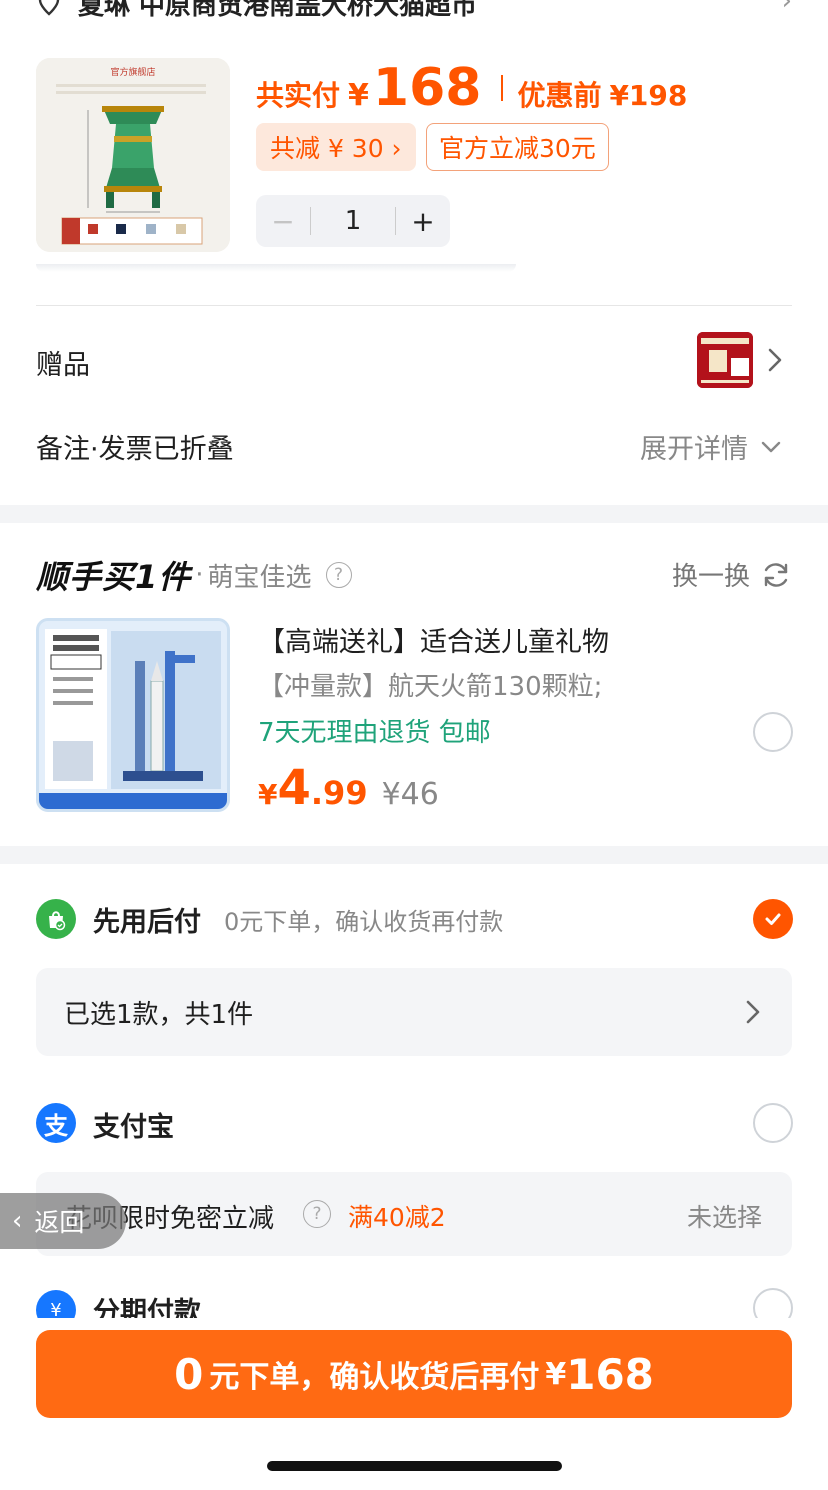 Image resolution: width=828 pixels, height=1490 pixels. What do you see at coordinates (724, 1216) in the screenshot?
I see `huabei-status: 未选择` at bounding box center [724, 1216].